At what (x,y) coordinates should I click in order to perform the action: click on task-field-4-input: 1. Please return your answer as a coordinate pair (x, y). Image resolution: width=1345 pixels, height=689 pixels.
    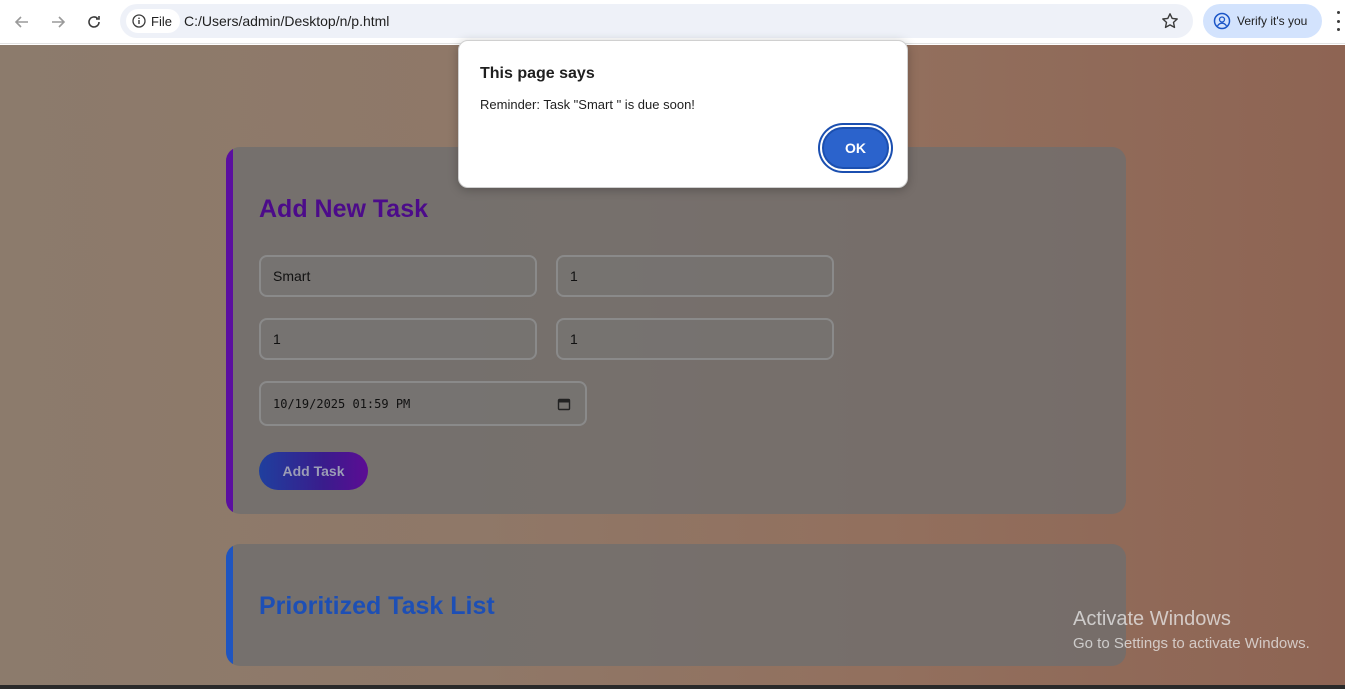
    Looking at the image, I should click on (695, 339).